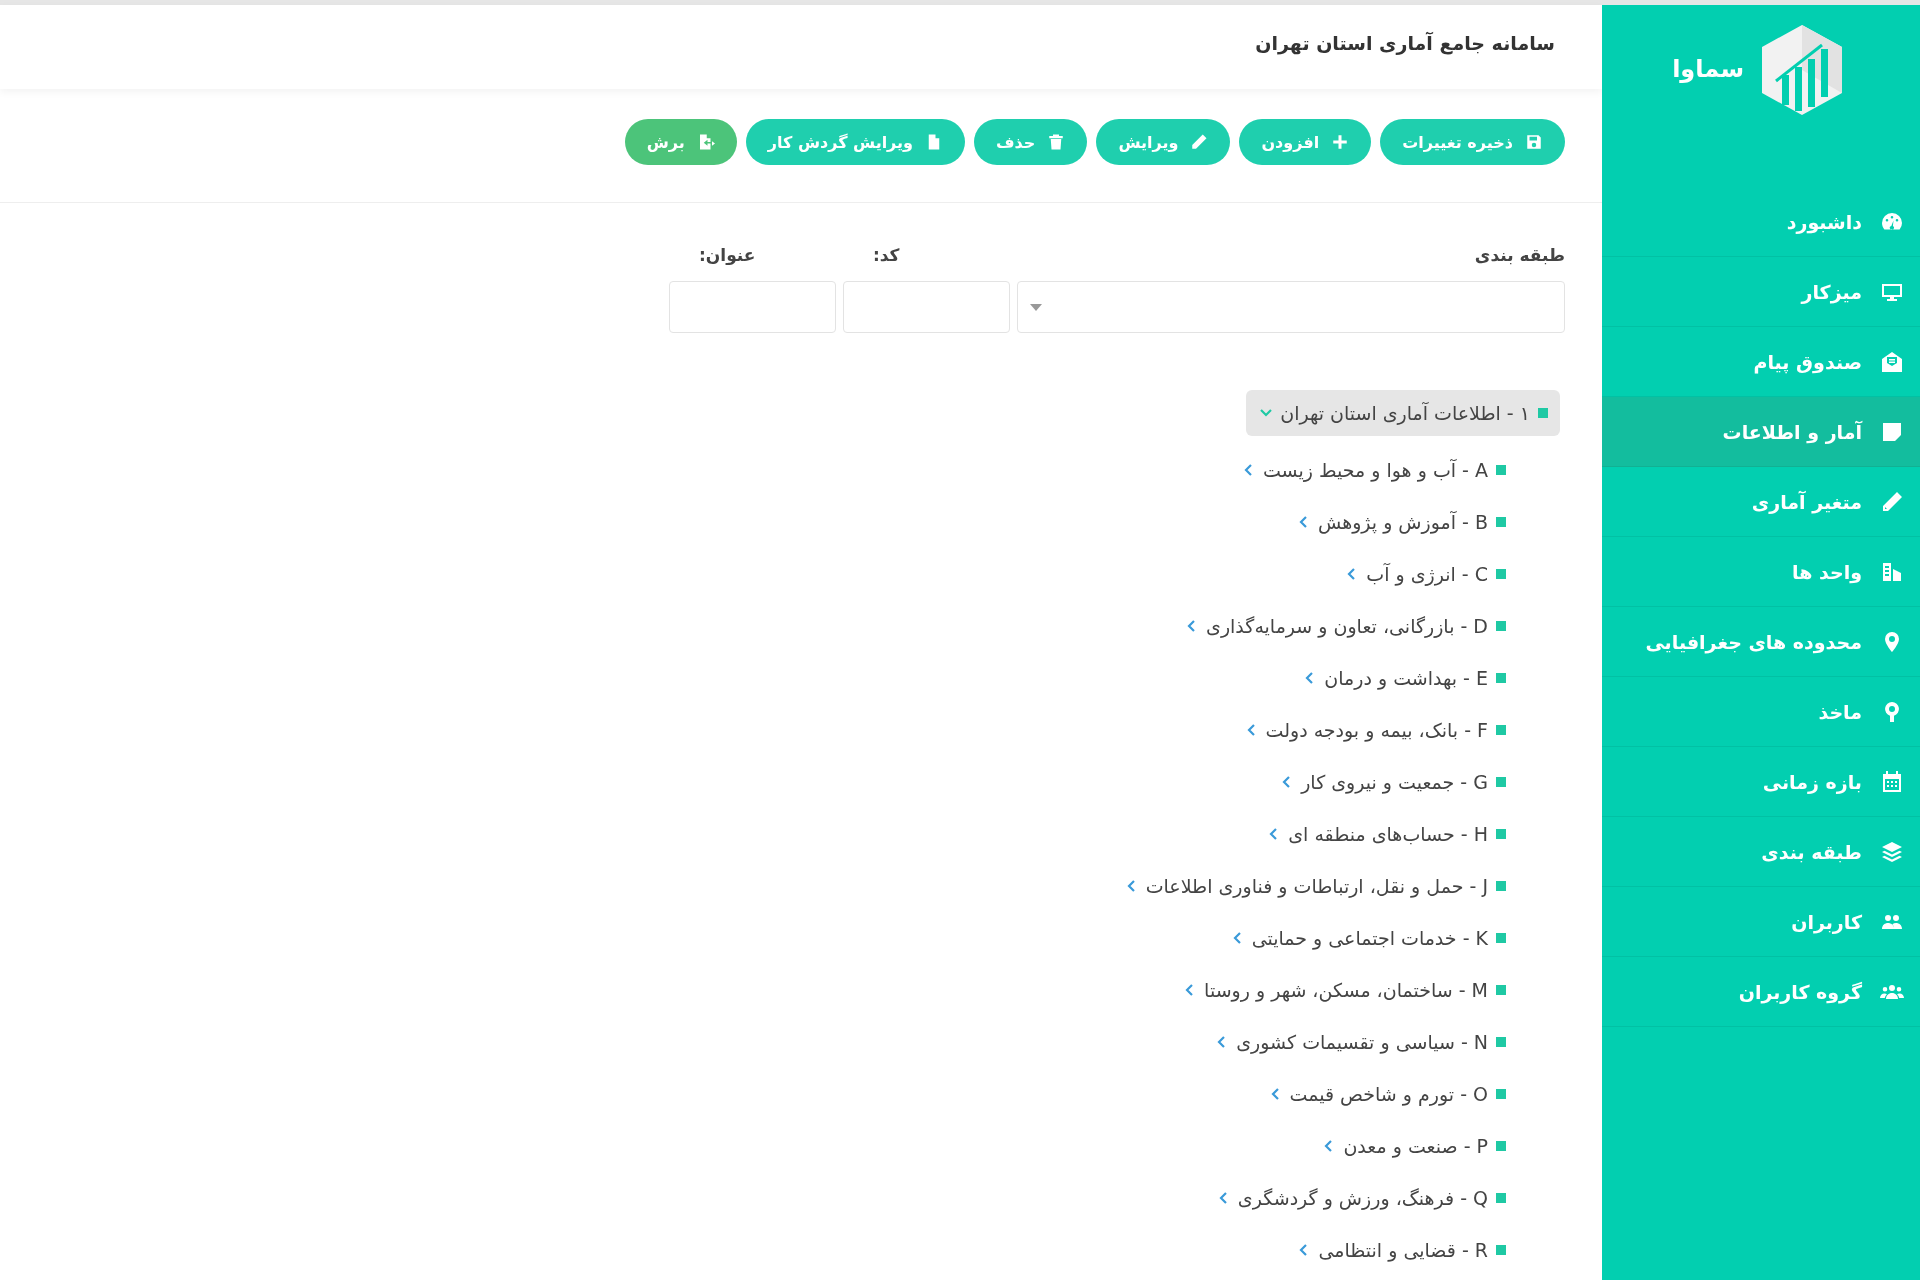 This screenshot has height=1280, width=1920. I want to click on tree-item: F - بانک، بیمه و بودجه دولت, so click(1374, 730).